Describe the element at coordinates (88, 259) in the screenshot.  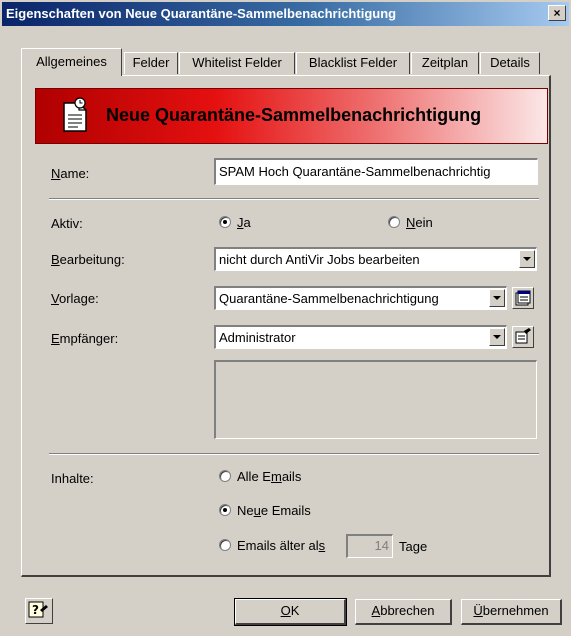
I see `bearbeitung-label: Bearbeitung:` at that location.